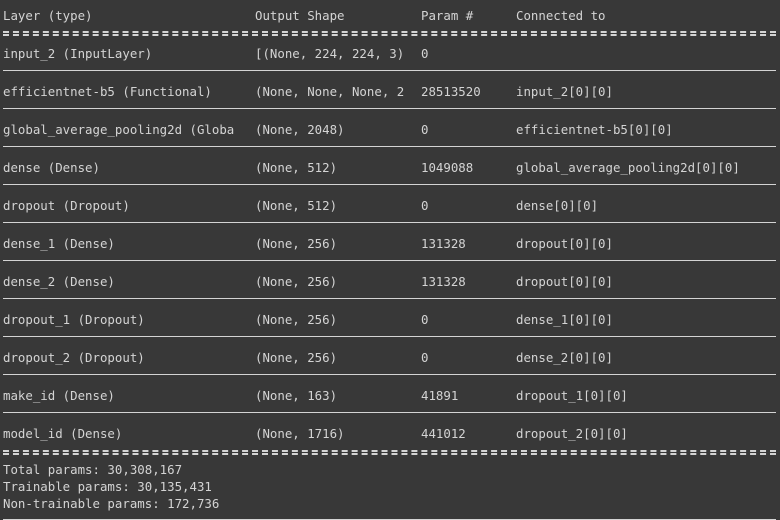  Describe the element at coordinates (440, 395) in the screenshot. I see `layer-param-count: 41891` at that location.